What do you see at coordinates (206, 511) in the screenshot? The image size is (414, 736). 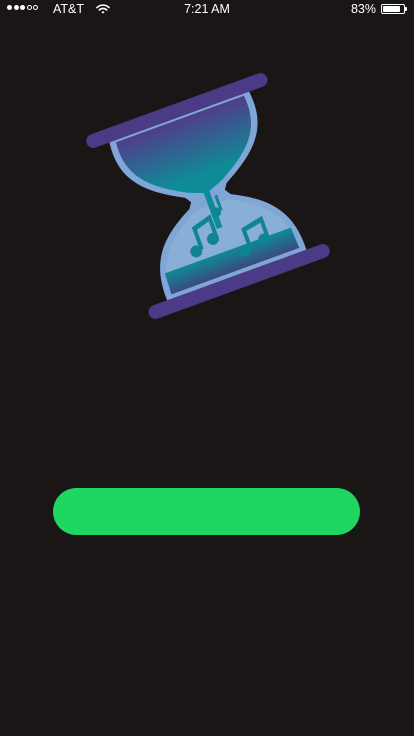 I see `primary-button` at bounding box center [206, 511].